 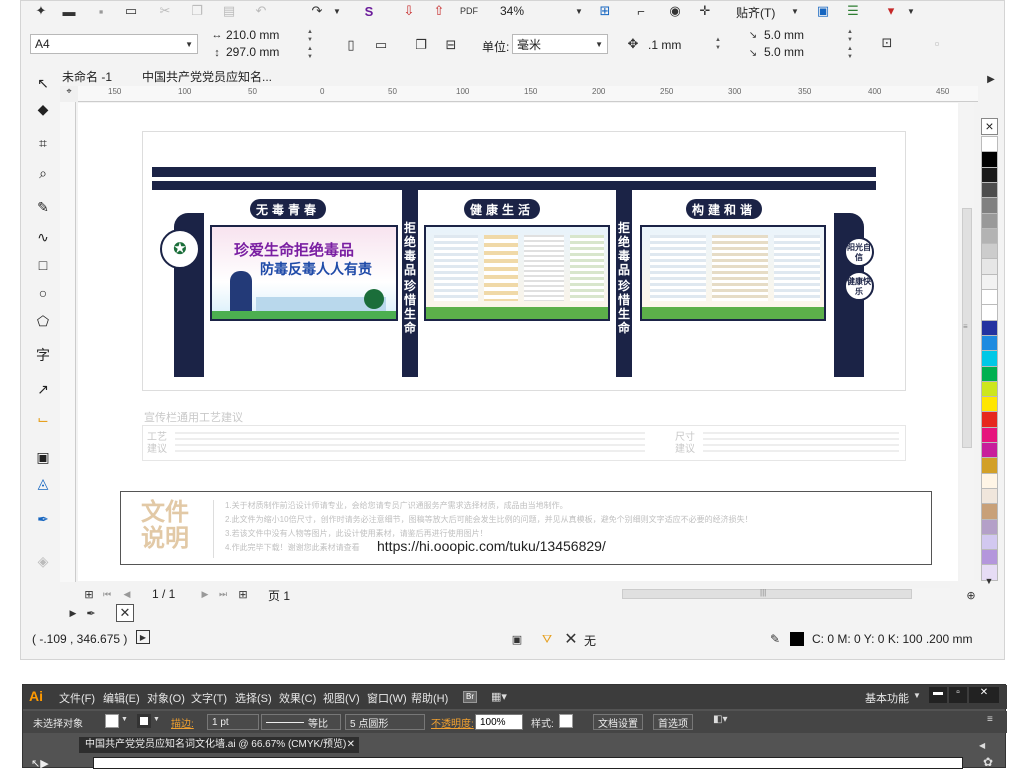 I want to click on add-page-before-icon: ⊞, so click(x=89, y=594).